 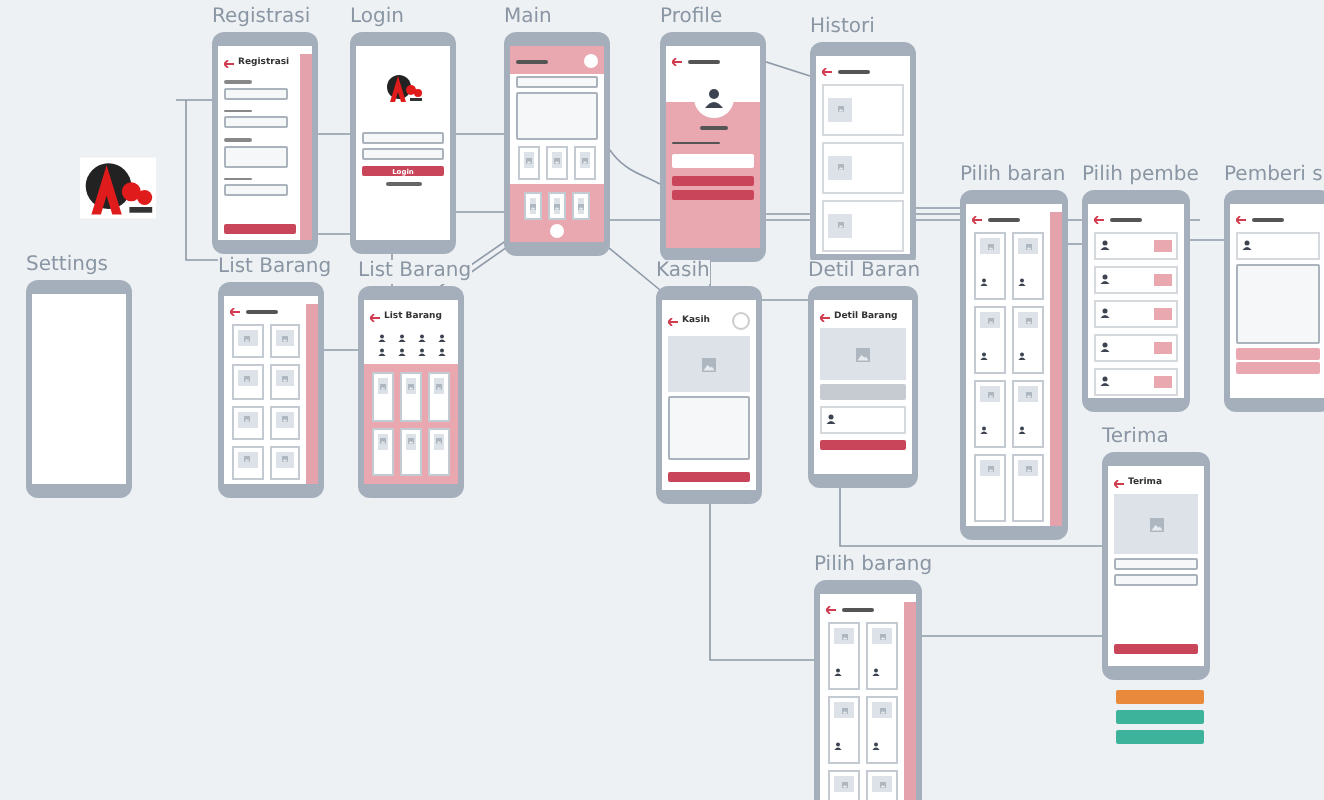 I want to click on frame-title: Registrasi, so click(x=261, y=18).